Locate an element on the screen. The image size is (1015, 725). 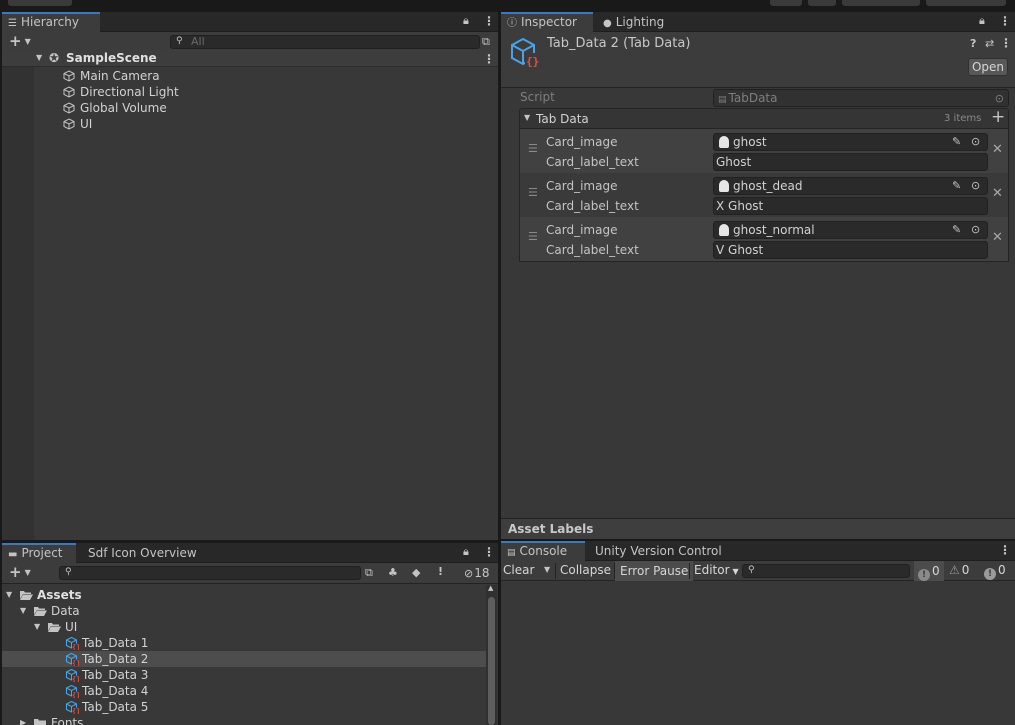
hierarchy-item: Global Volume is located at coordinates (250, 108).